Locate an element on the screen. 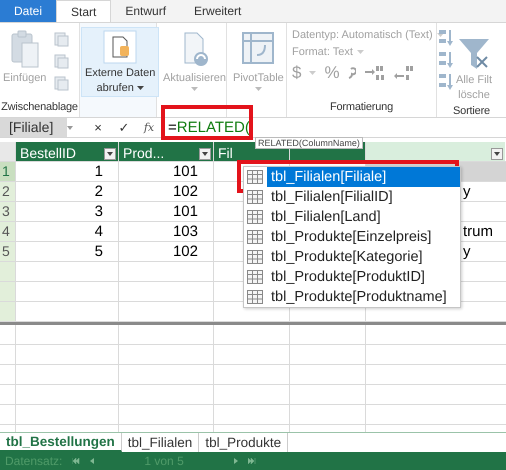 The image size is (506, 470). ribbon-tab: Entwurf is located at coordinates (145, 11).